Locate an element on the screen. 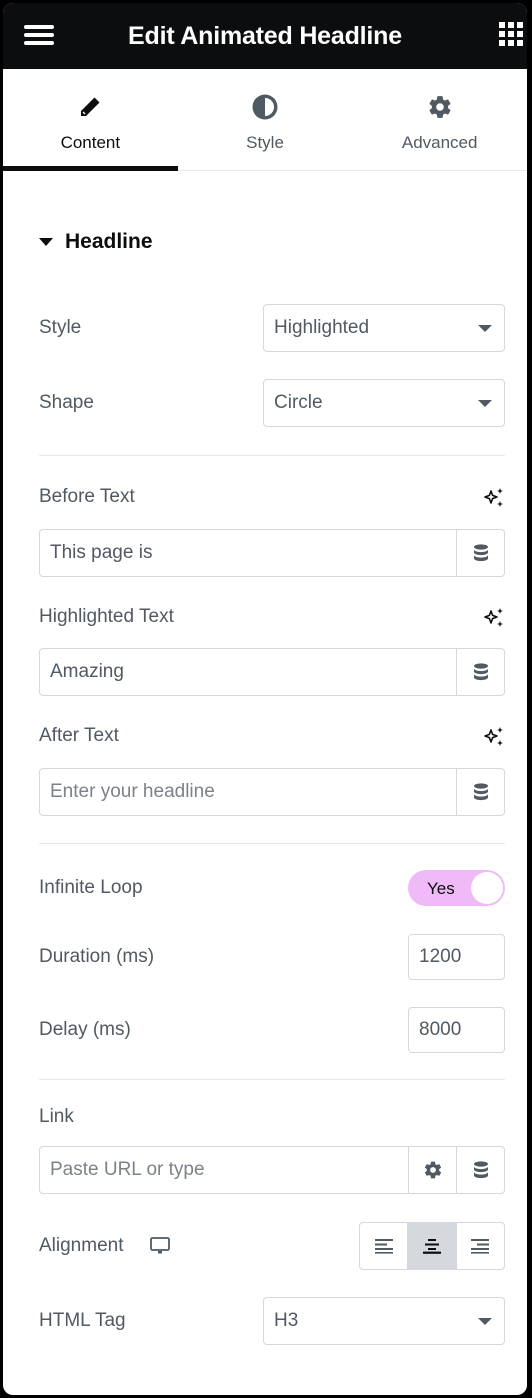 The image size is (532, 1398). delay-row: Delay (ms) is located at coordinates (272, 1030).